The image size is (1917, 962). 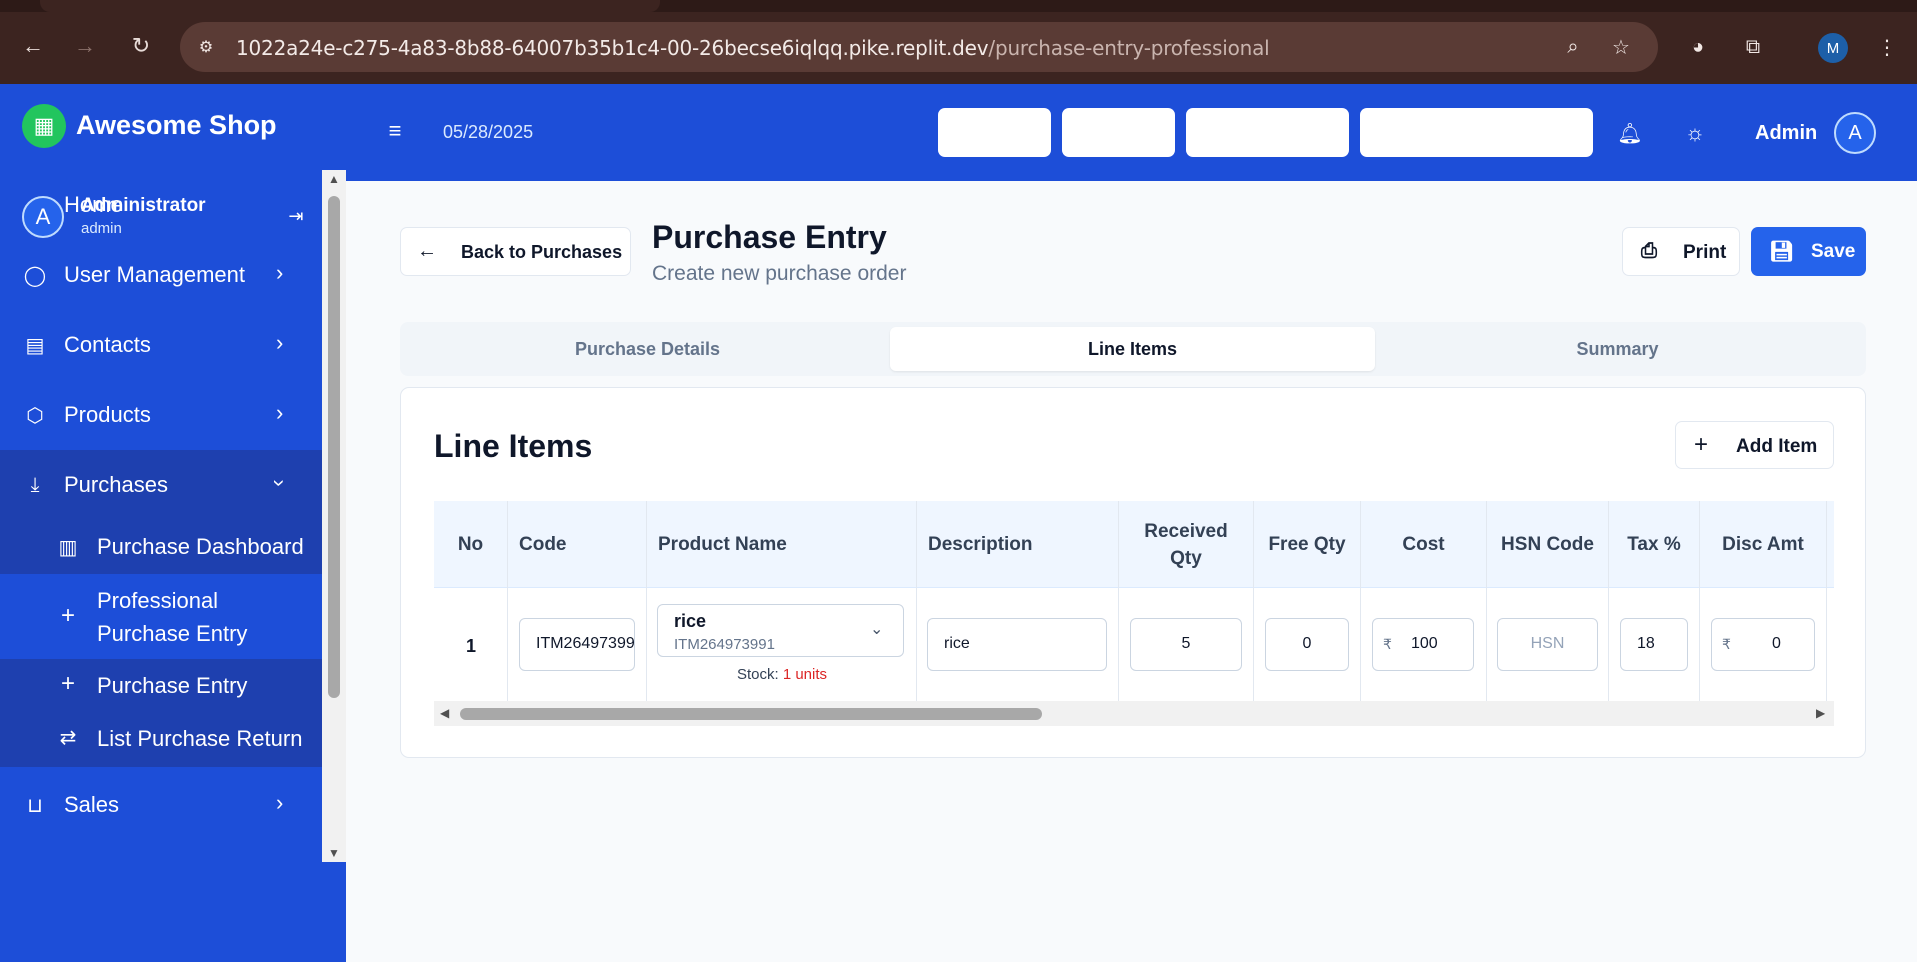 I want to click on user-role: admin, so click(x=101, y=228).